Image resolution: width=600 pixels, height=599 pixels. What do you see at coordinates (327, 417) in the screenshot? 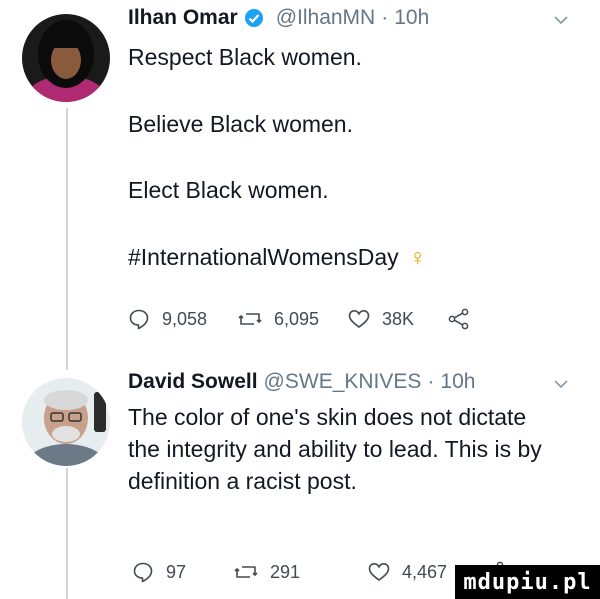
I see `tweet-text-line: The color of one's skin does not dictate` at bounding box center [327, 417].